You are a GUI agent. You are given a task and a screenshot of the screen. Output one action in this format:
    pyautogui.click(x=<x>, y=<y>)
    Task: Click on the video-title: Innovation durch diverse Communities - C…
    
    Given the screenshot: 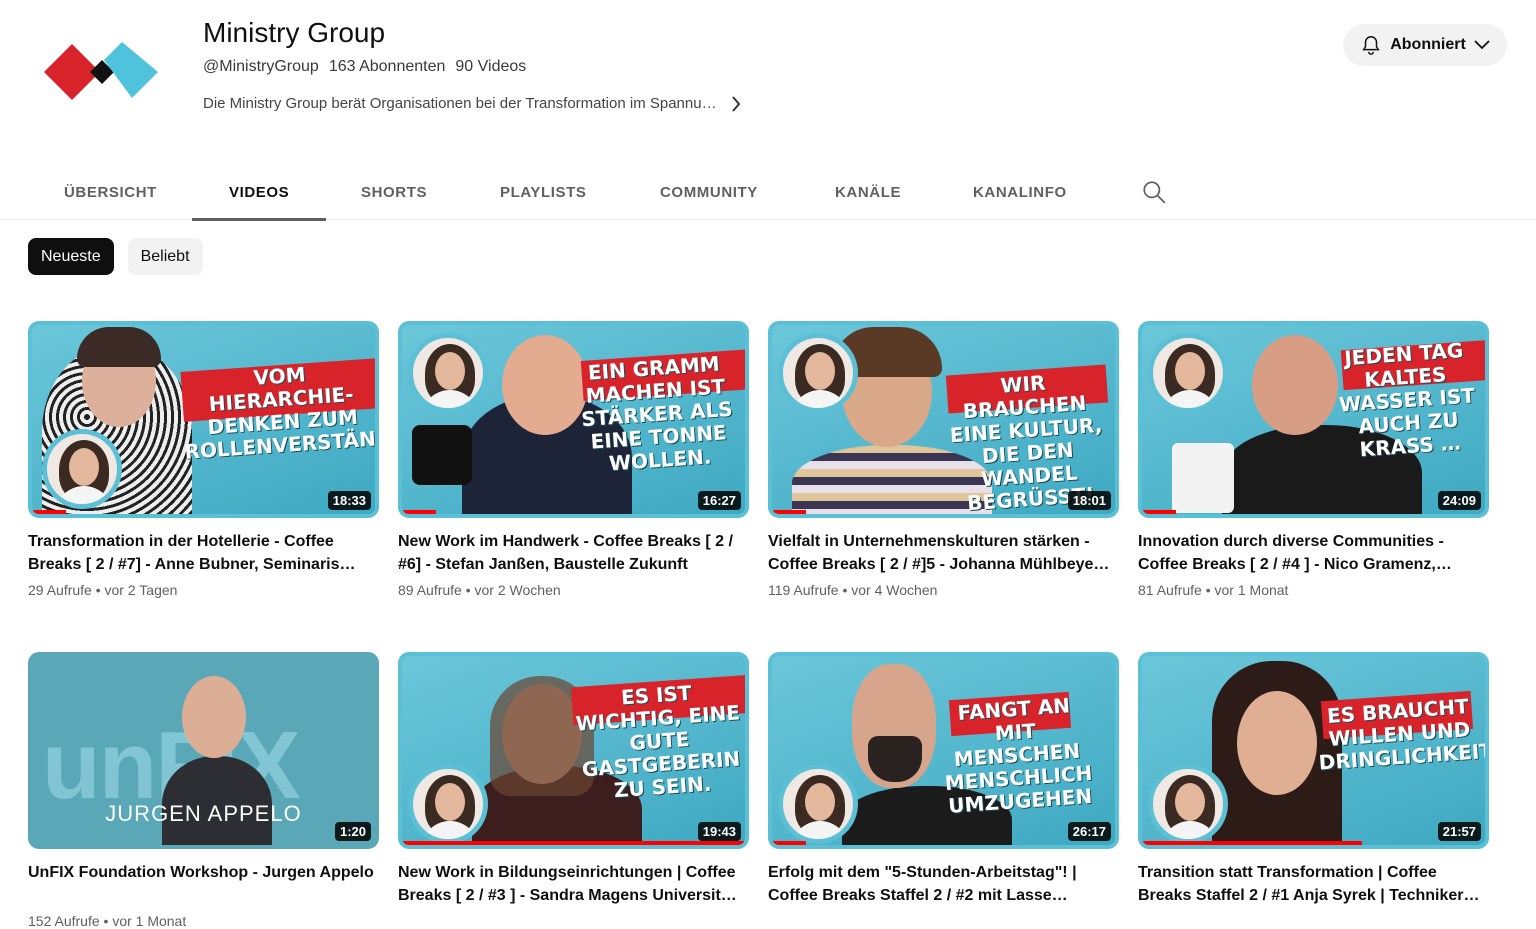 What is the action you would take?
    pyautogui.click(x=1313, y=553)
    